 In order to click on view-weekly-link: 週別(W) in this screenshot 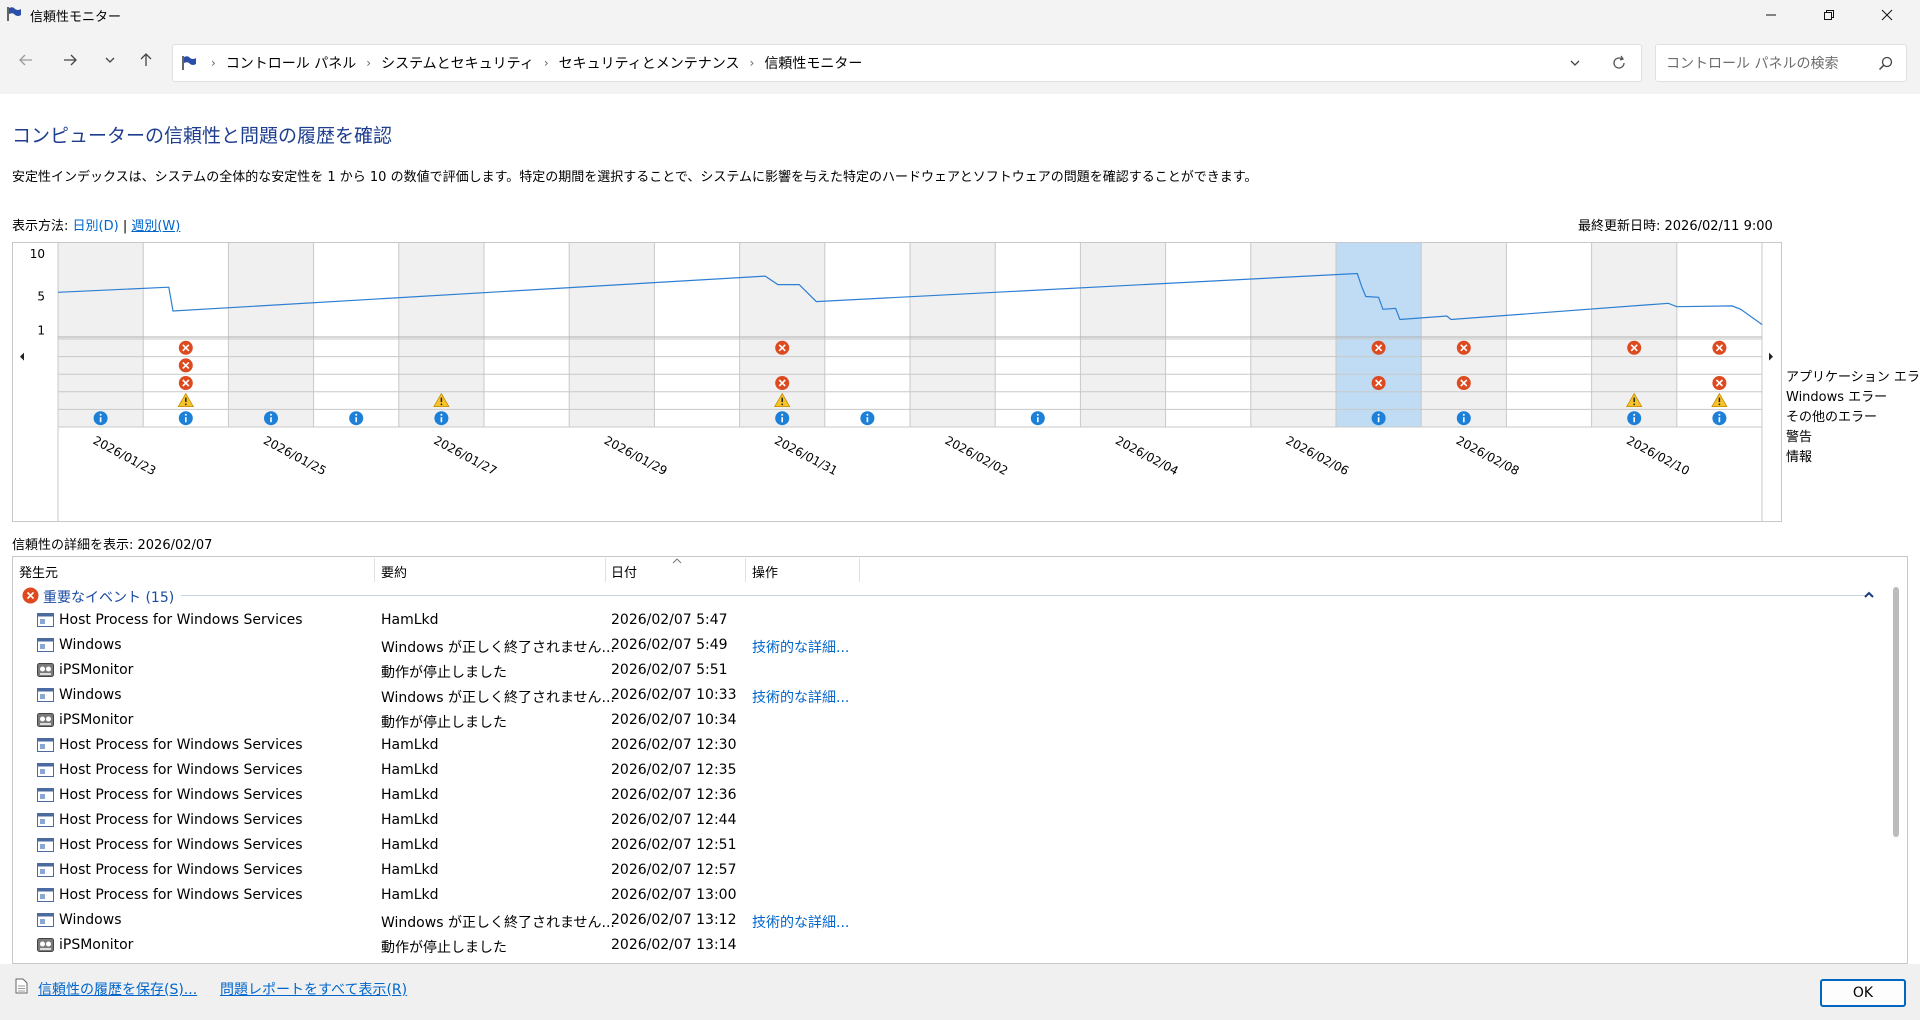, I will do `click(155, 226)`.